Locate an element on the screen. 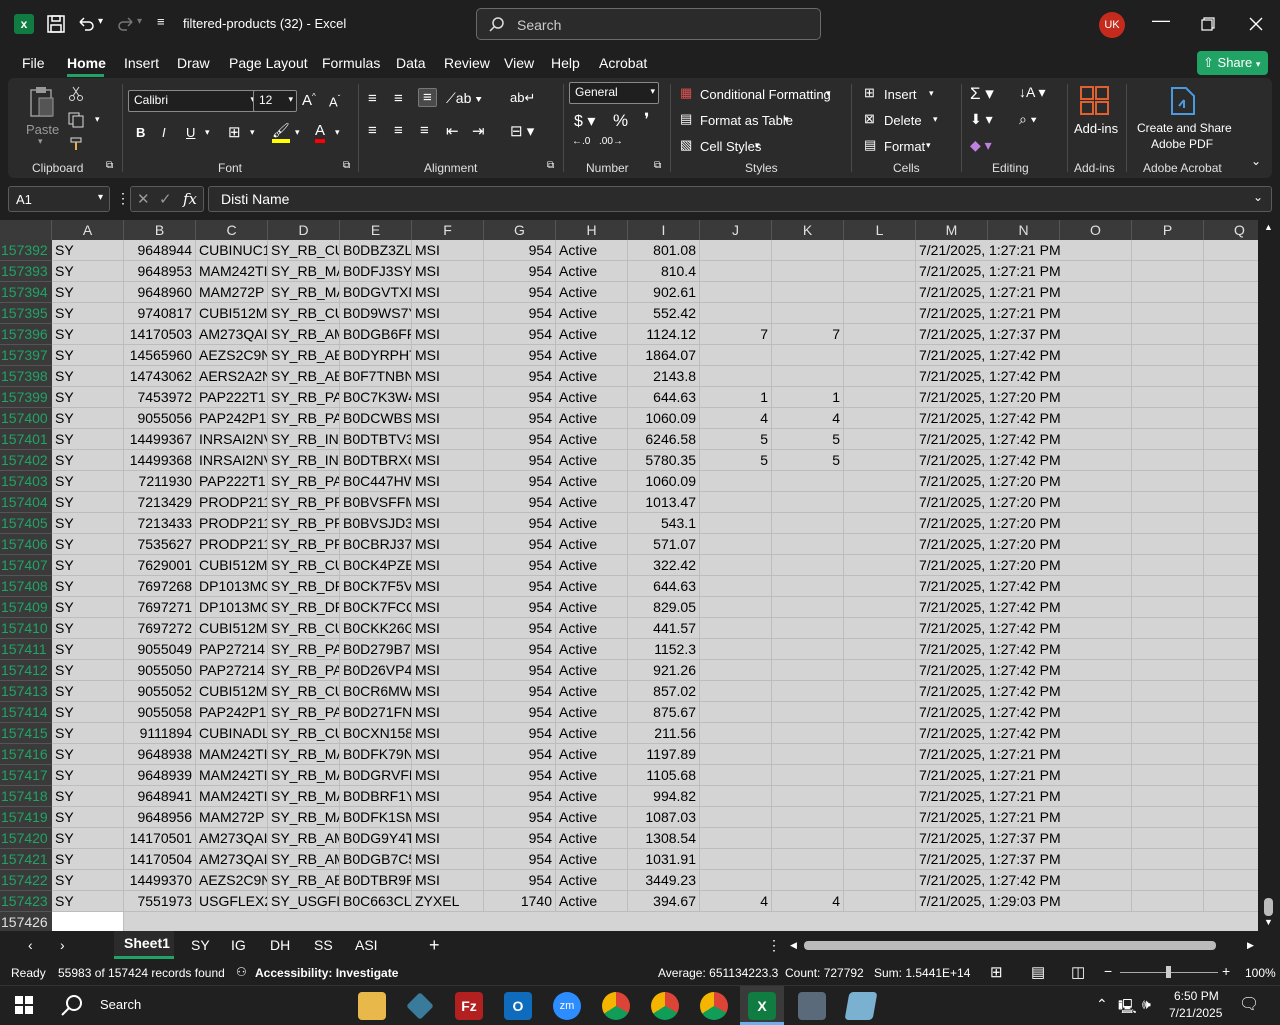 The width and height of the screenshot is (1280, 1025). row-header: 157406 is located at coordinates (26, 544).